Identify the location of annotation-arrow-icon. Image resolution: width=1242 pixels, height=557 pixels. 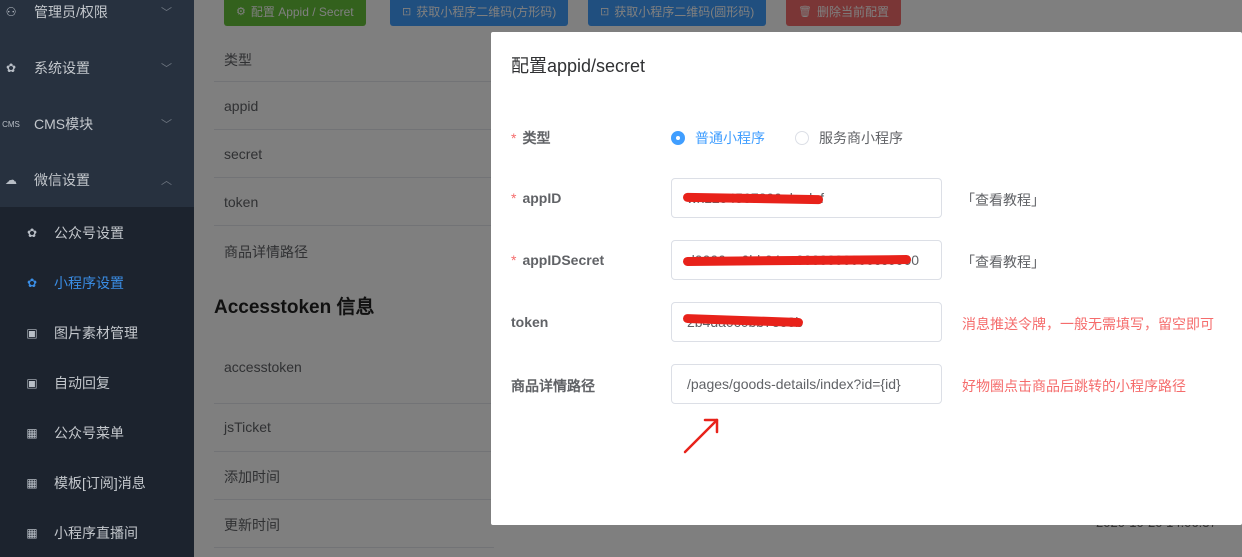
(701, 436).